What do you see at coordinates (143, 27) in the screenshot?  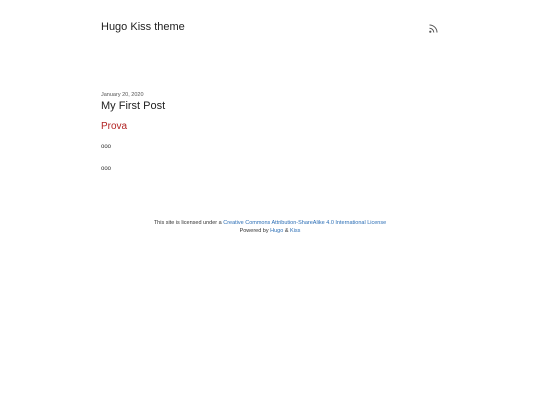 I see `site-title-link: Hugo Kiss theme` at bounding box center [143, 27].